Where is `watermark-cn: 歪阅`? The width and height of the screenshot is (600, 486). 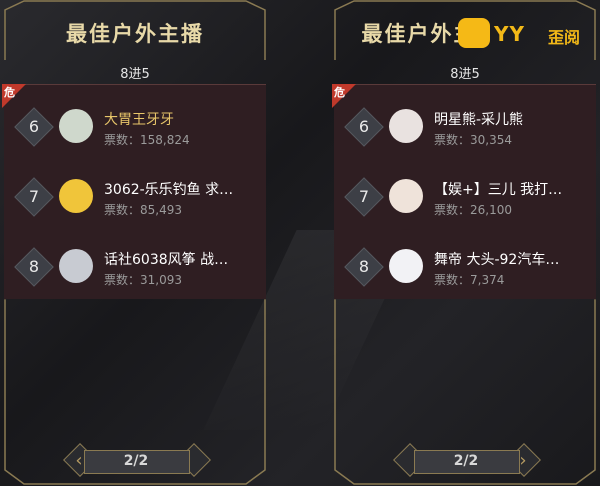
watermark-cn: 歪阅 is located at coordinates (564, 37).